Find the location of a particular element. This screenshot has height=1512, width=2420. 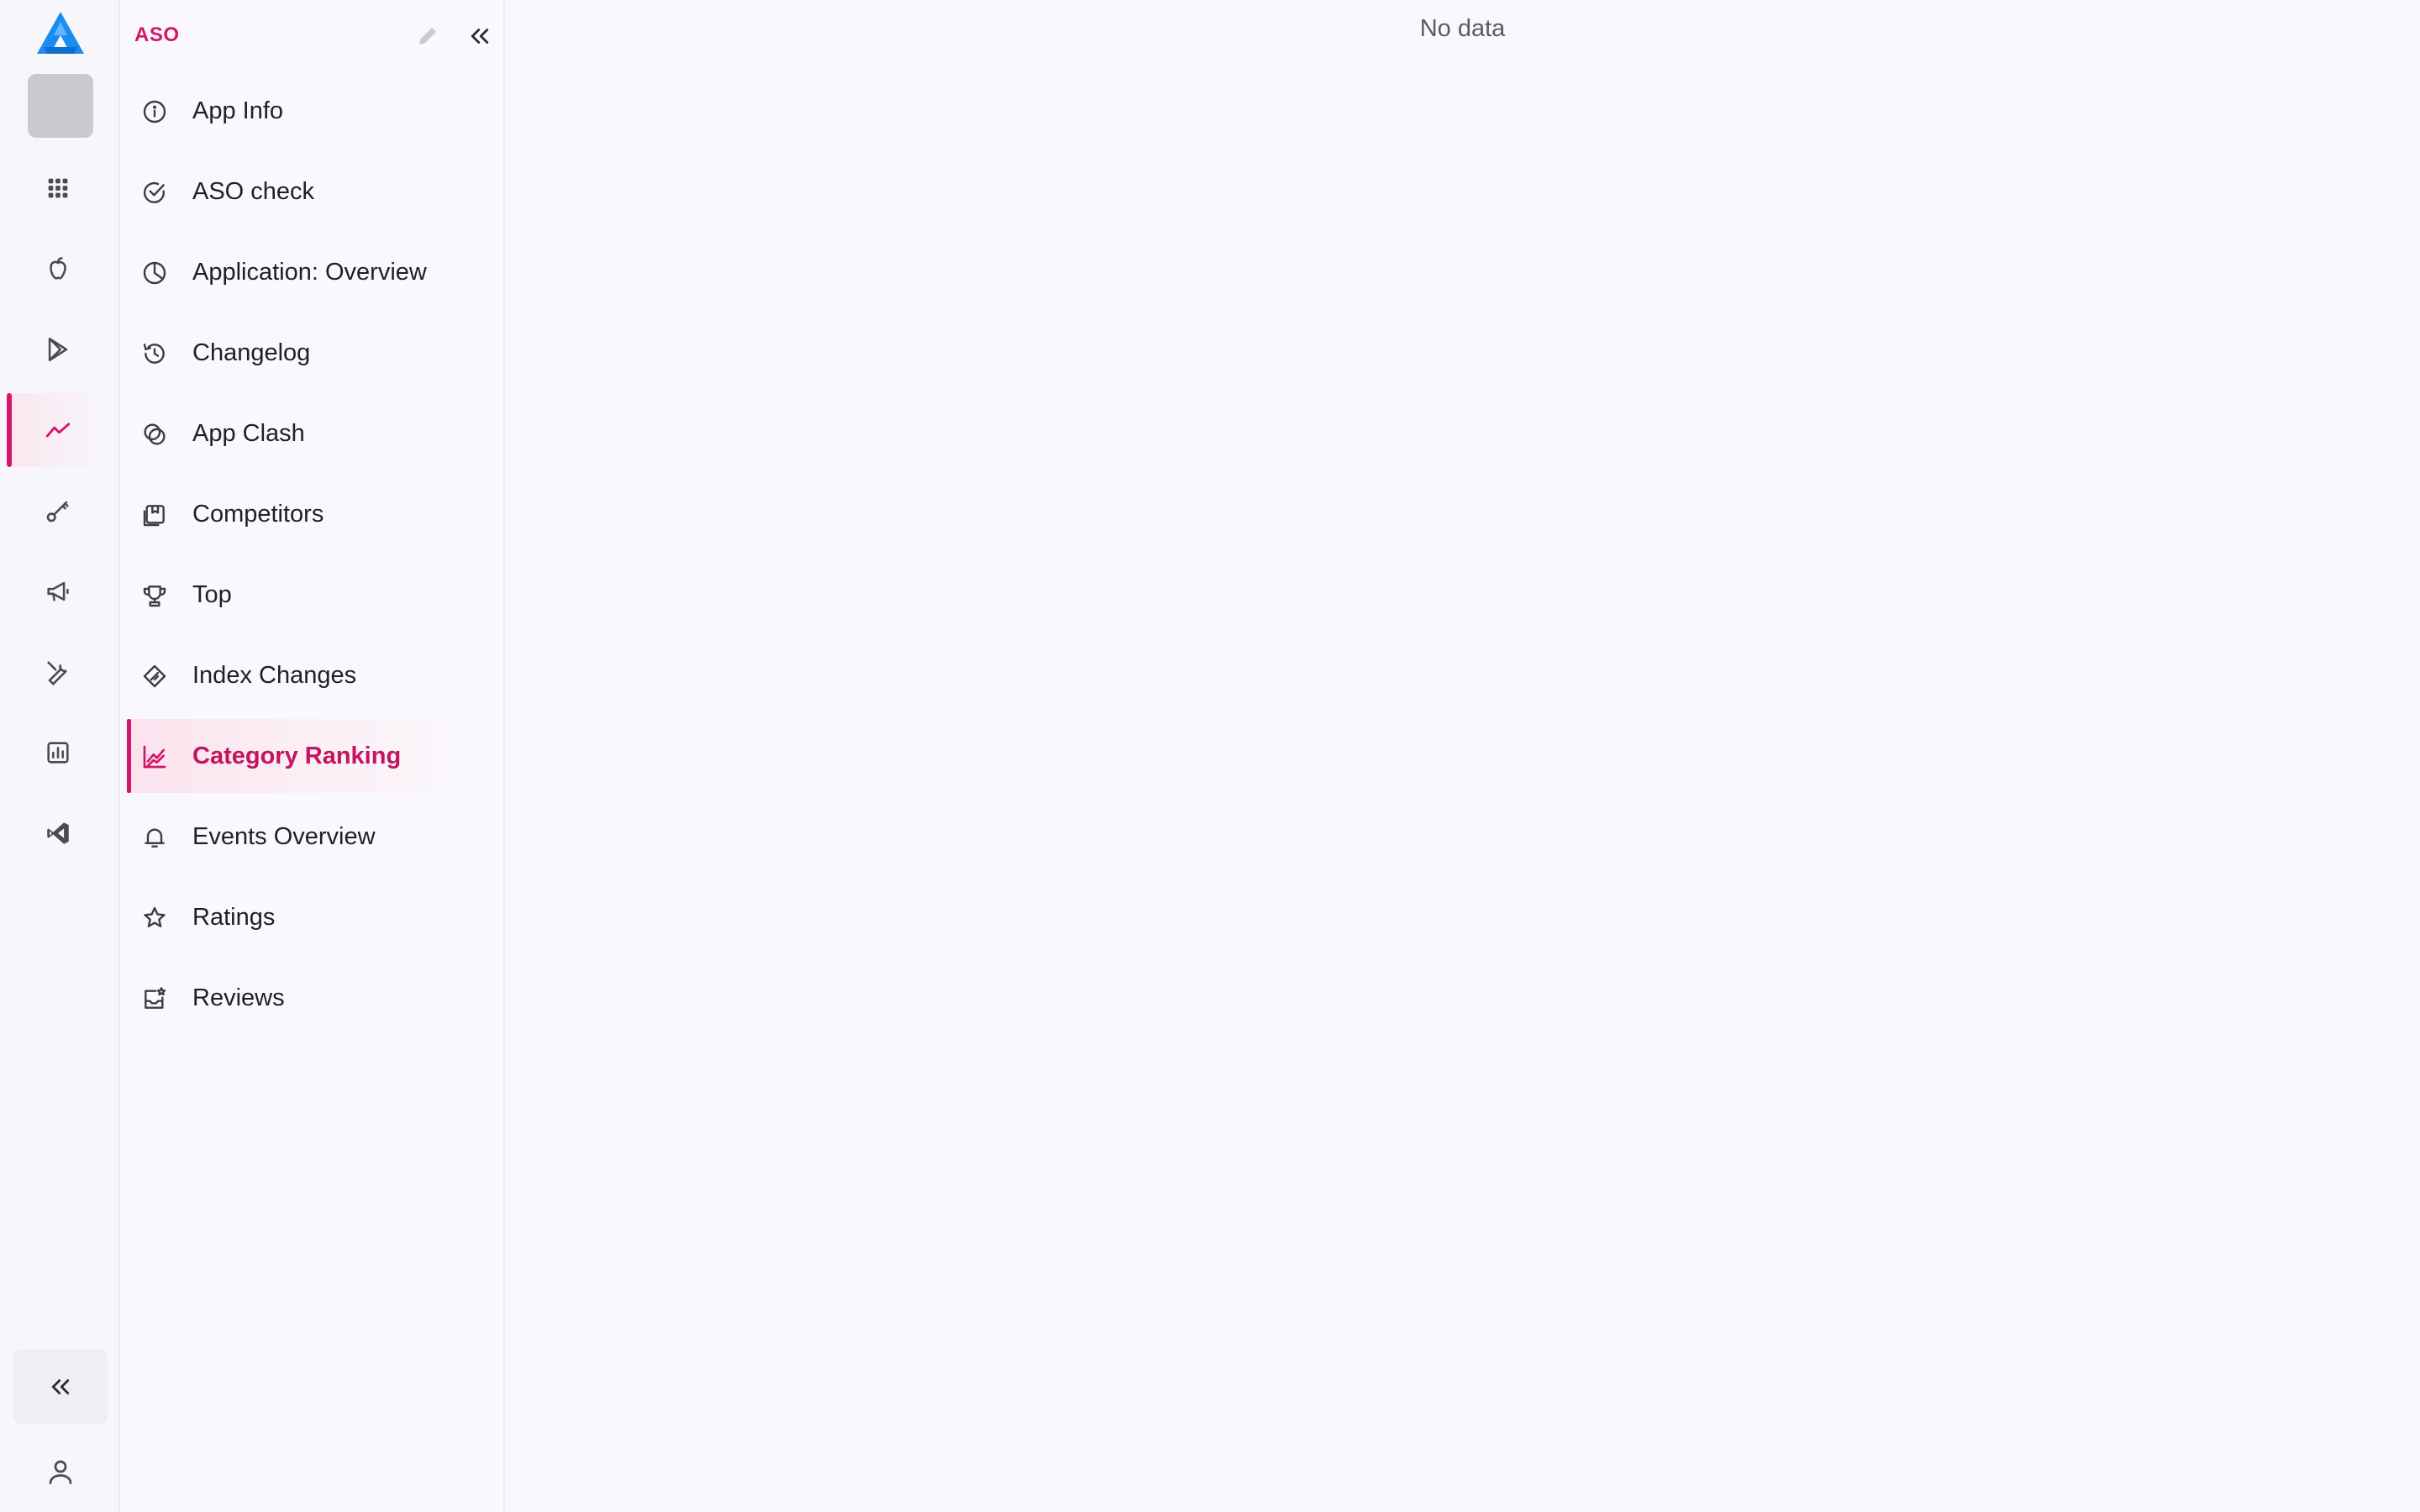

sidebar-item-label: Reviews is located at coordinates (239, 997).